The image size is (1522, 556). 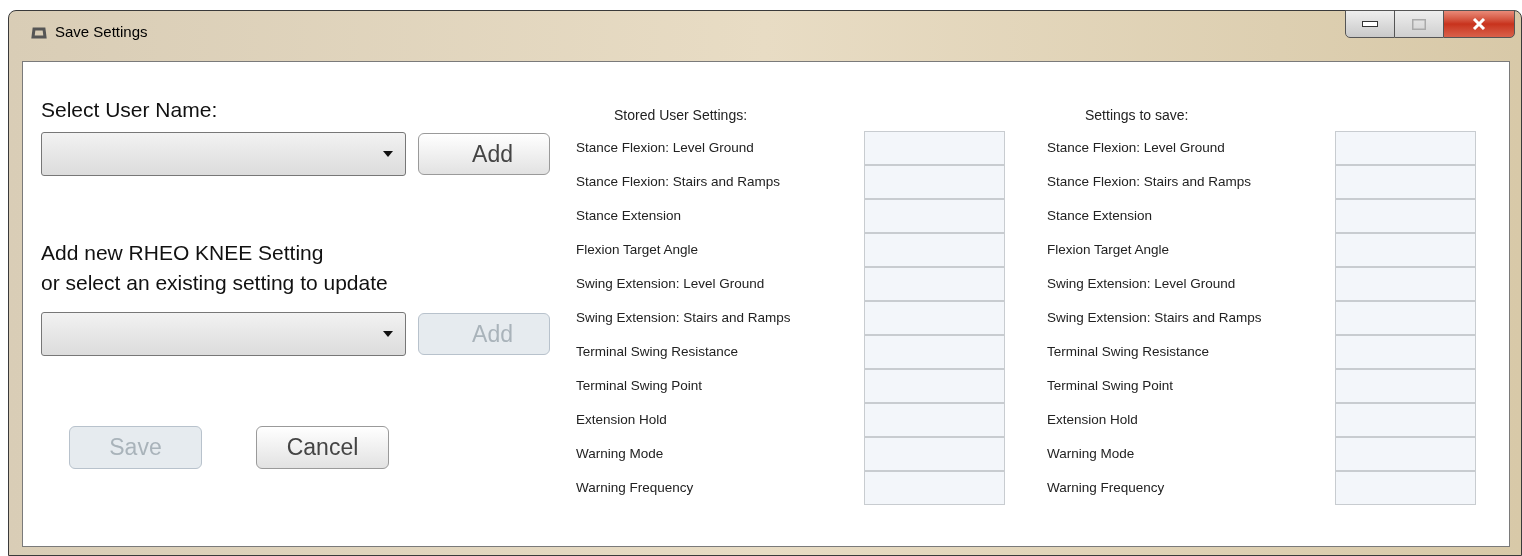 I want to click on maximize-icon, so click(x=1419, y=24).